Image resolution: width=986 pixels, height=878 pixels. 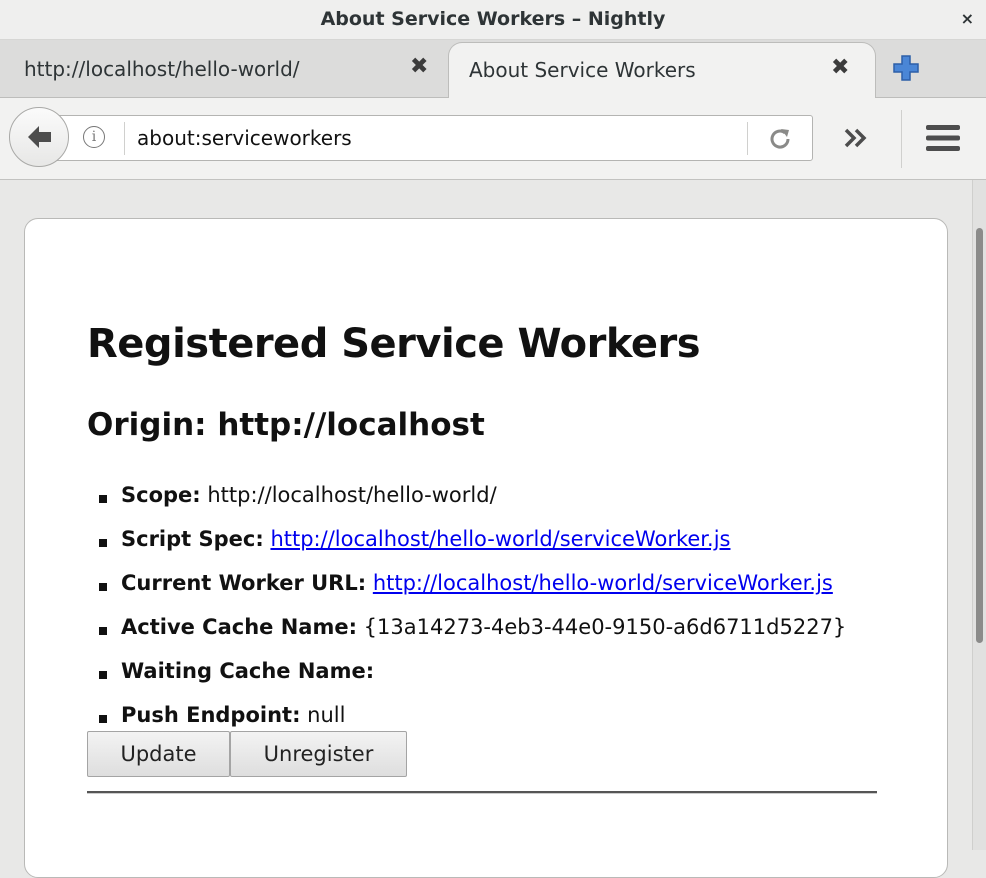 I want to click on vertical-scrollbar, so click(x=979, y=515).